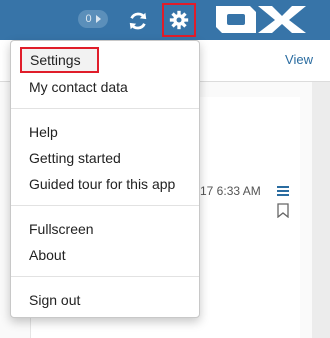 The image size is (330, 338). I want to click on list-icon, so click(283, 191).